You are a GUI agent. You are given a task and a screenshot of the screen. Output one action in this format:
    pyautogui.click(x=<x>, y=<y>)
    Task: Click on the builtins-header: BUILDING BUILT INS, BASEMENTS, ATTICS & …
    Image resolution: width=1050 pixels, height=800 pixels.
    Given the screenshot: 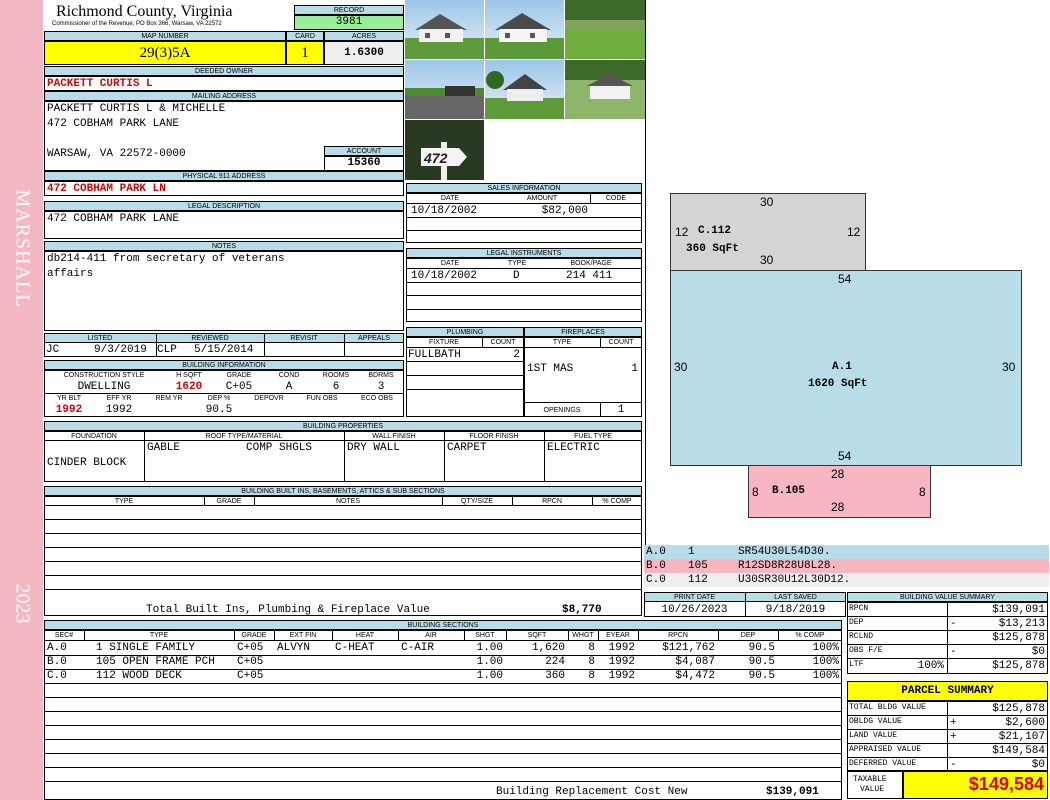 What is the action you would take?
    pyautogui.click(x=343, y=491)
    